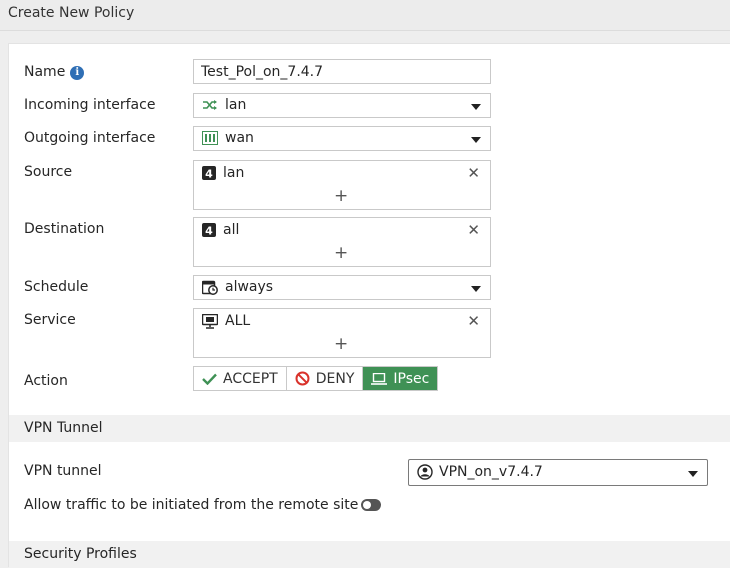 The image size is (730, 568). Describe the element at coordinates (231, 230) in the screenshot. I see `destination-value: all` at that location.